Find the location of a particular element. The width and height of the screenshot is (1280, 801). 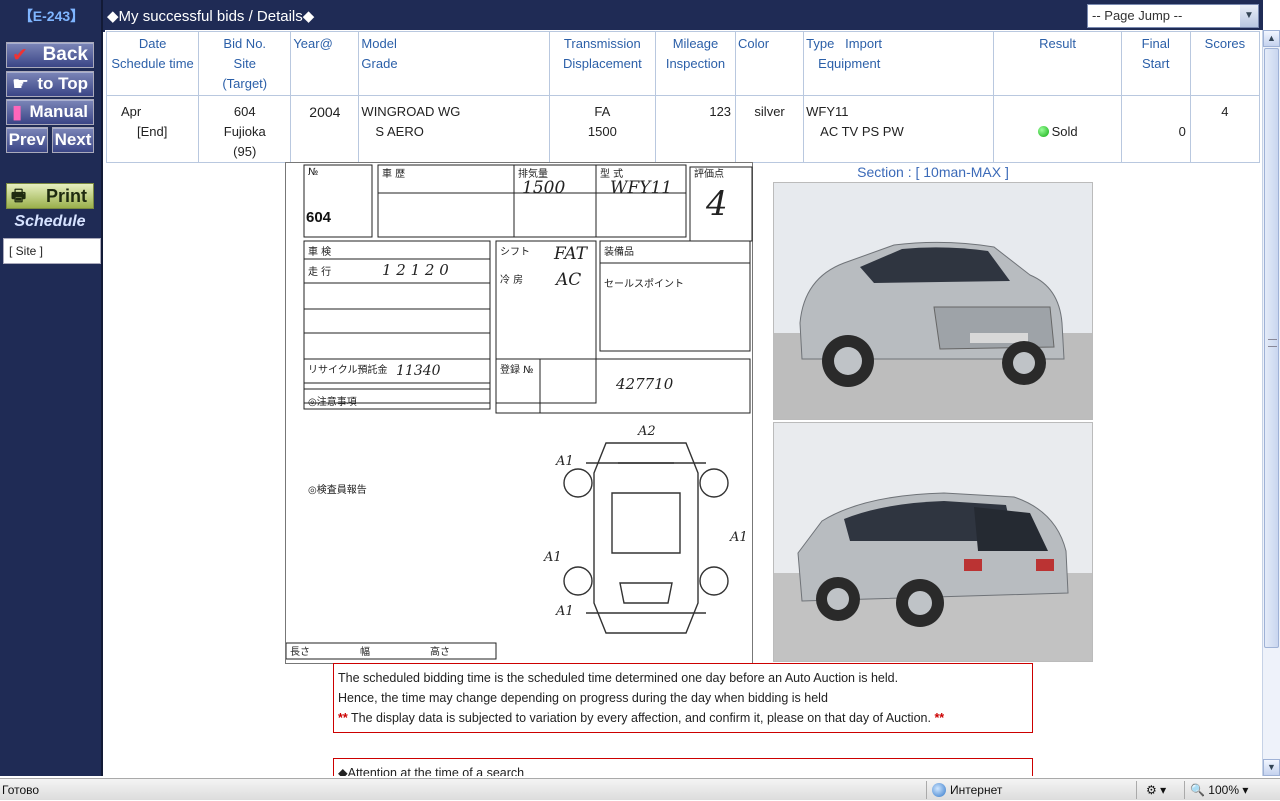

attention-box: ◆Attention at the time of a search is located at coordinates (683, 767).